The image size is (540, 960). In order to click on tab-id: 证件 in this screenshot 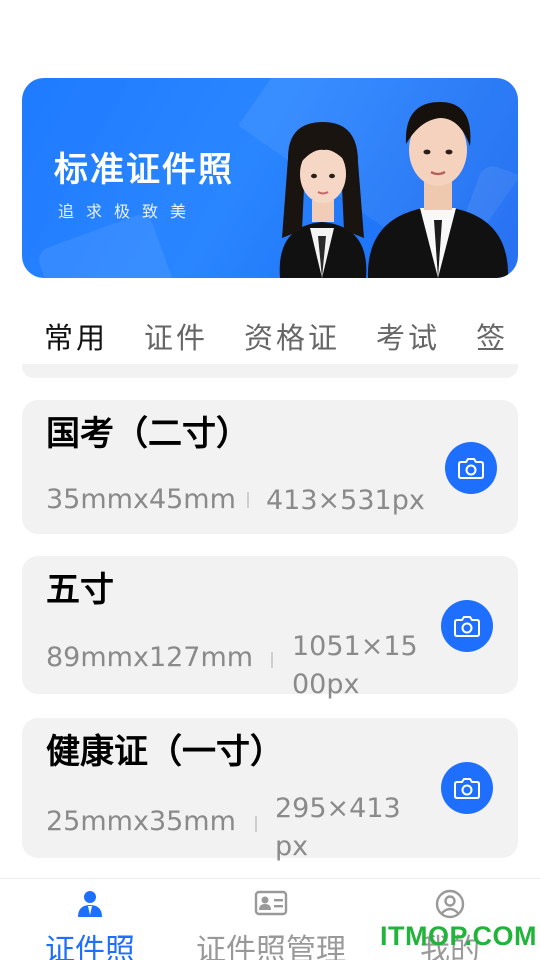, I will do `click(176, 338)`.